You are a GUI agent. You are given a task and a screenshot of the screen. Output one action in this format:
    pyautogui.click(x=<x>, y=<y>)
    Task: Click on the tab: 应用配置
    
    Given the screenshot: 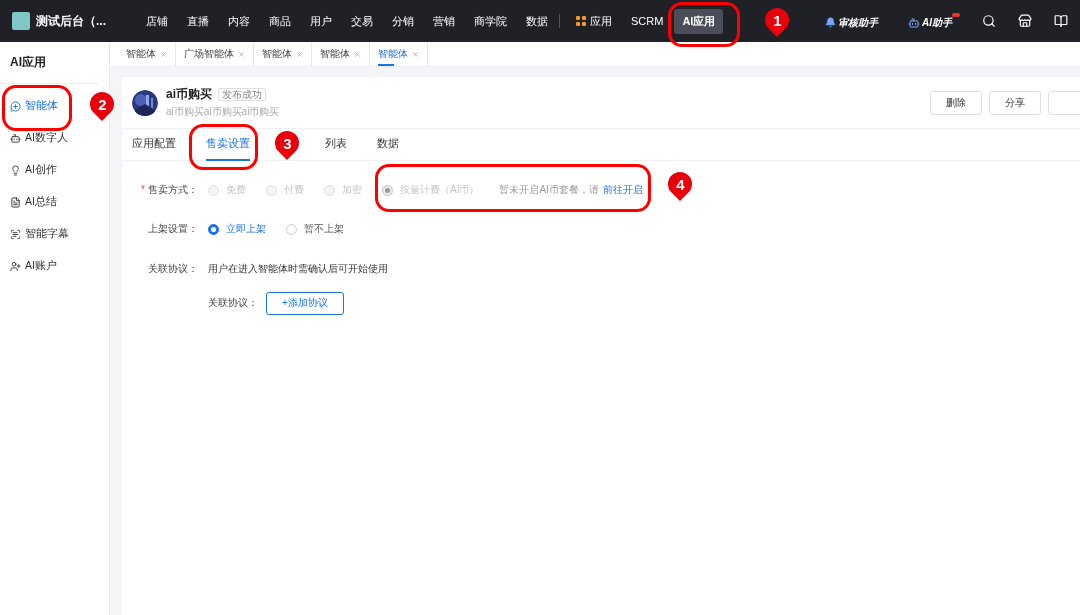 What is the action you would take?
    pyautogui.click(x=154, y=145)
    